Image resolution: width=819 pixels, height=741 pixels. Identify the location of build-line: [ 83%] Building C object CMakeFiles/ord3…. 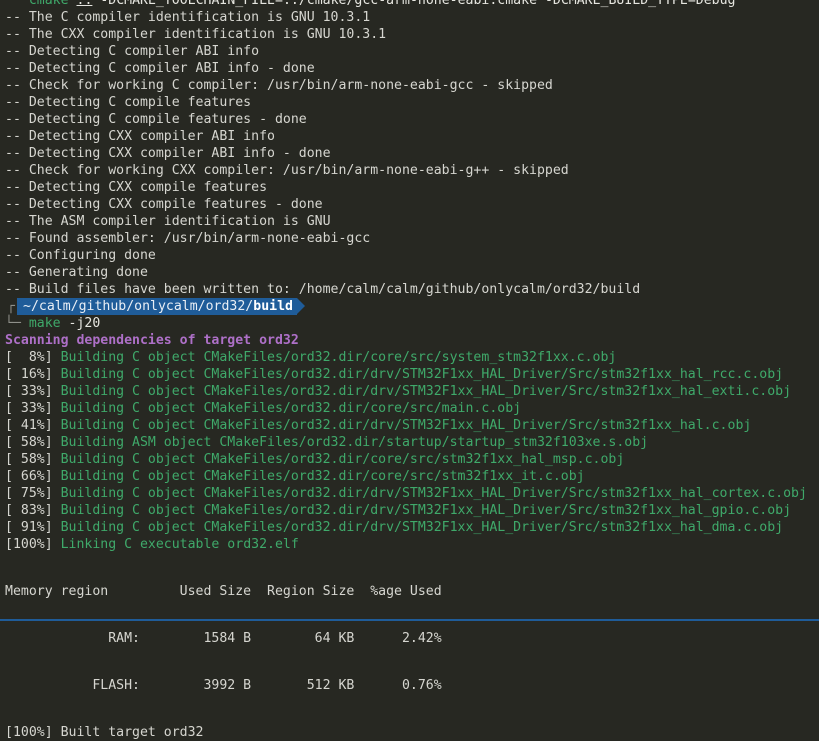
(409, 510).